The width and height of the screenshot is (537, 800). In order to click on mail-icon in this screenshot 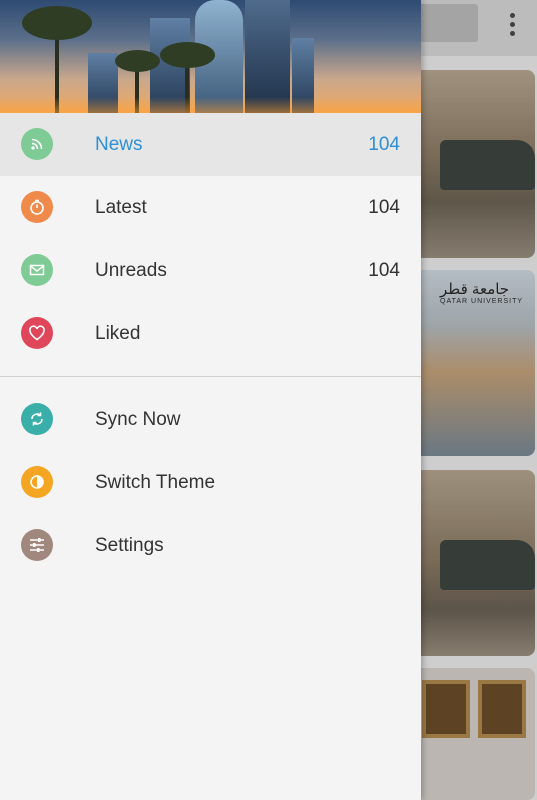, I will do `click(37, 270)`.